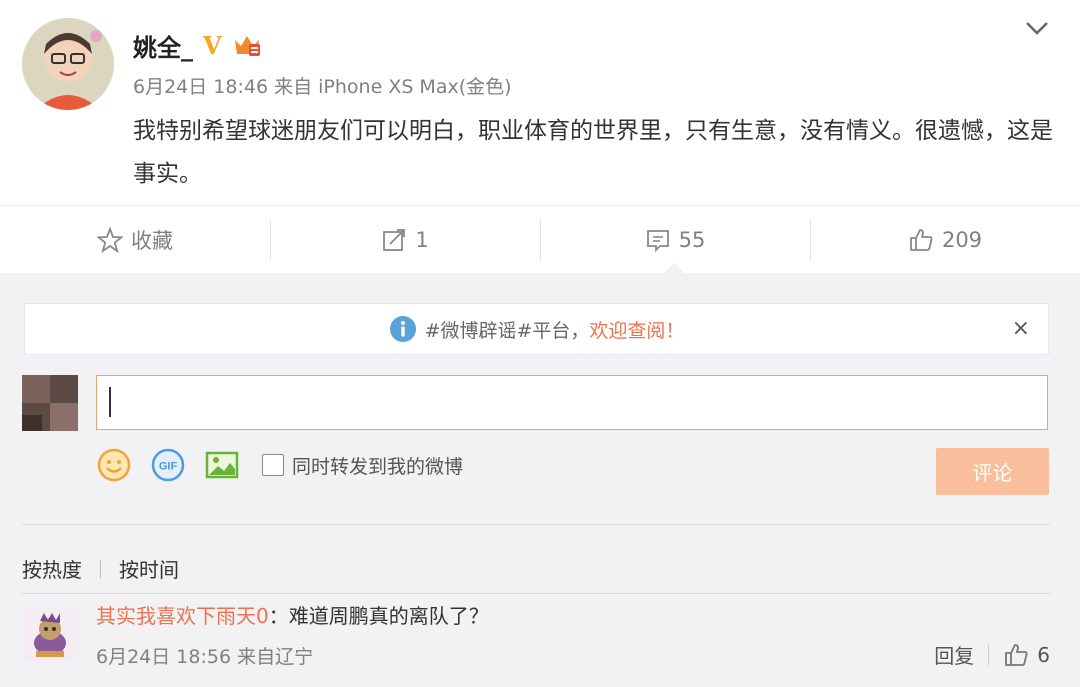 This screenshot has height=687, width=1080. I want to click on sort-by-time: 按时间, so click(149, 568).